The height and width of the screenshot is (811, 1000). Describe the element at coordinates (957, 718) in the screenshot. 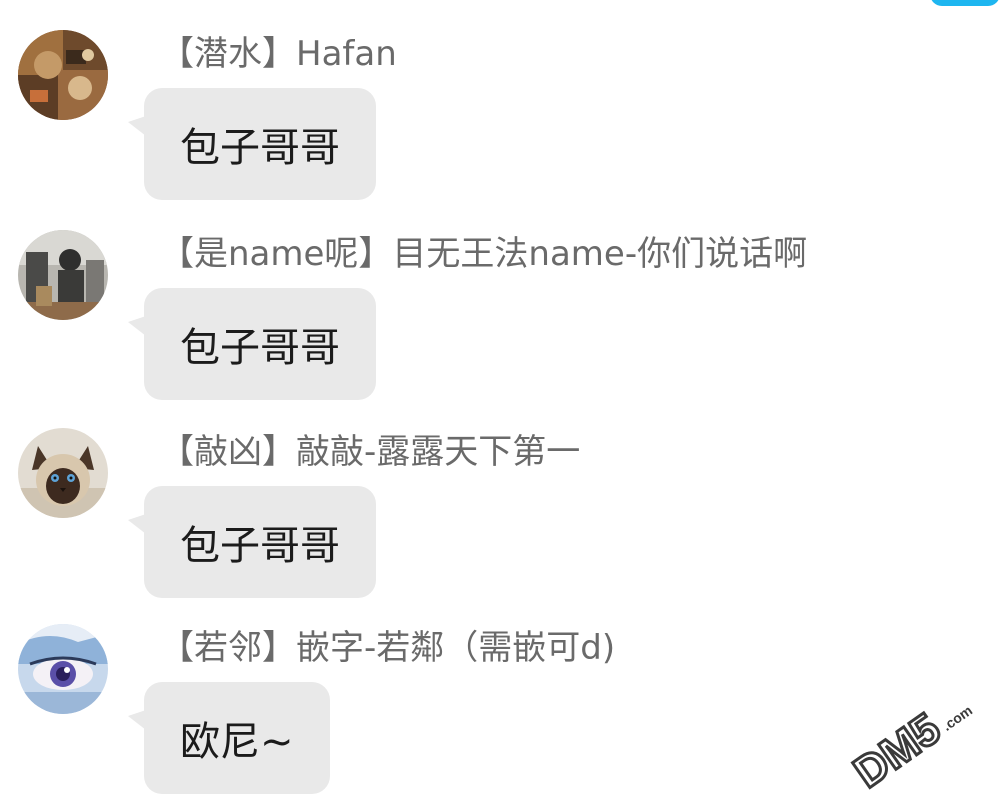

I see `watermark-suffix: .com` at that location.